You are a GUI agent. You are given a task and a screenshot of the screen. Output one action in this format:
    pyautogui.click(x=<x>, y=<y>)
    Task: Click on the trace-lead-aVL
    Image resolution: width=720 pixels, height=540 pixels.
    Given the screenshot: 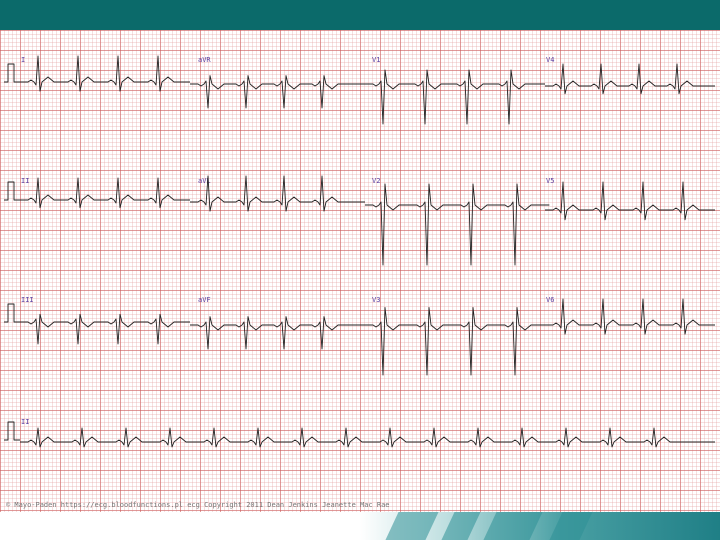 What is the action you would take?
    pyautogui.click(x=277, y=193)
    